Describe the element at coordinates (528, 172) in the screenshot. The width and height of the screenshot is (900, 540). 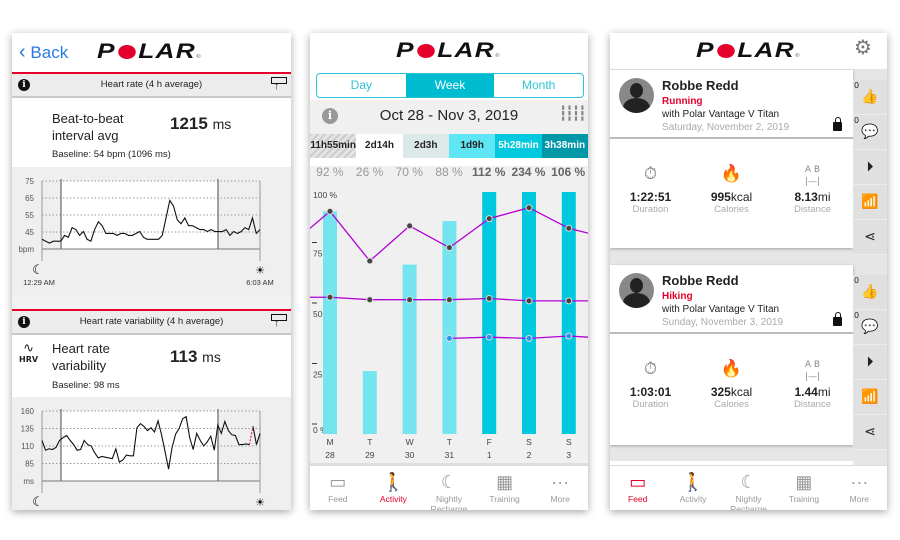
I see `day-percentage: 234 %` at that location.